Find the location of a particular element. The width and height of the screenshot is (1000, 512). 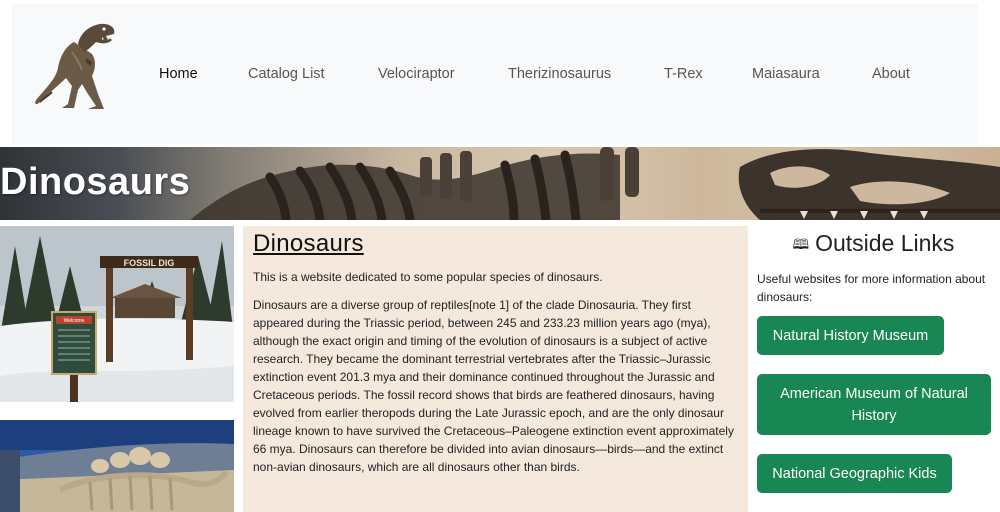

national-geographic-kids-button: National Geographic Kids is located at coordinates (854, 473).